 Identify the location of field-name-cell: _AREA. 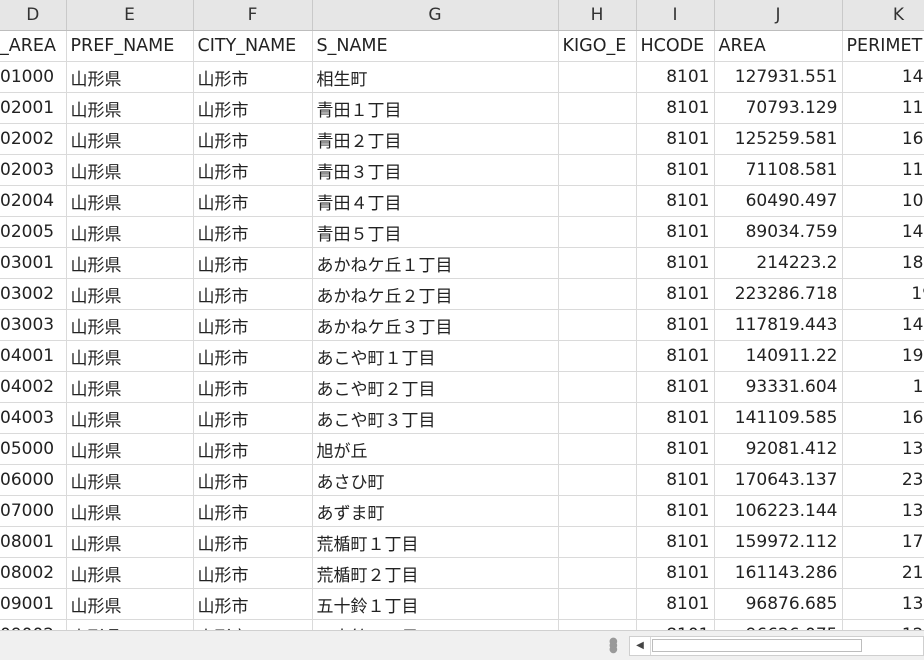
(33, 46).